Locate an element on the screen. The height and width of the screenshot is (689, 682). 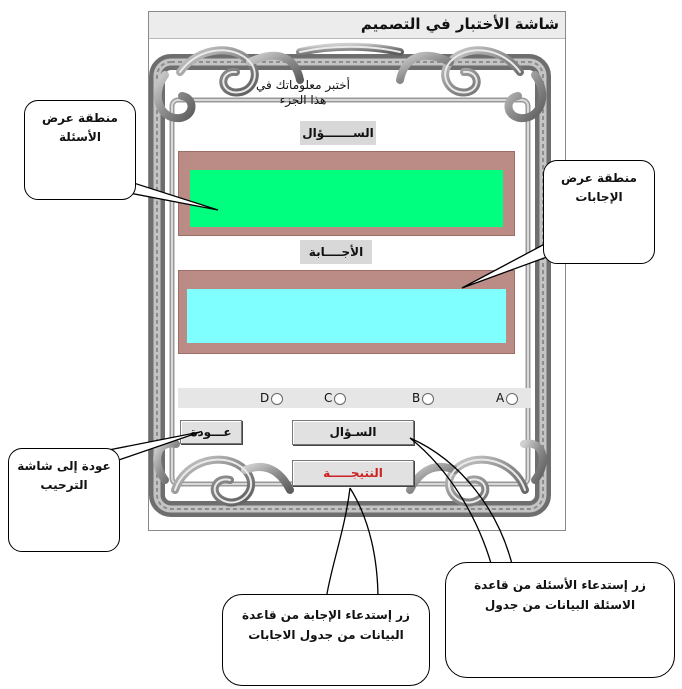
option-d: D is located at coordinates (272, 398).